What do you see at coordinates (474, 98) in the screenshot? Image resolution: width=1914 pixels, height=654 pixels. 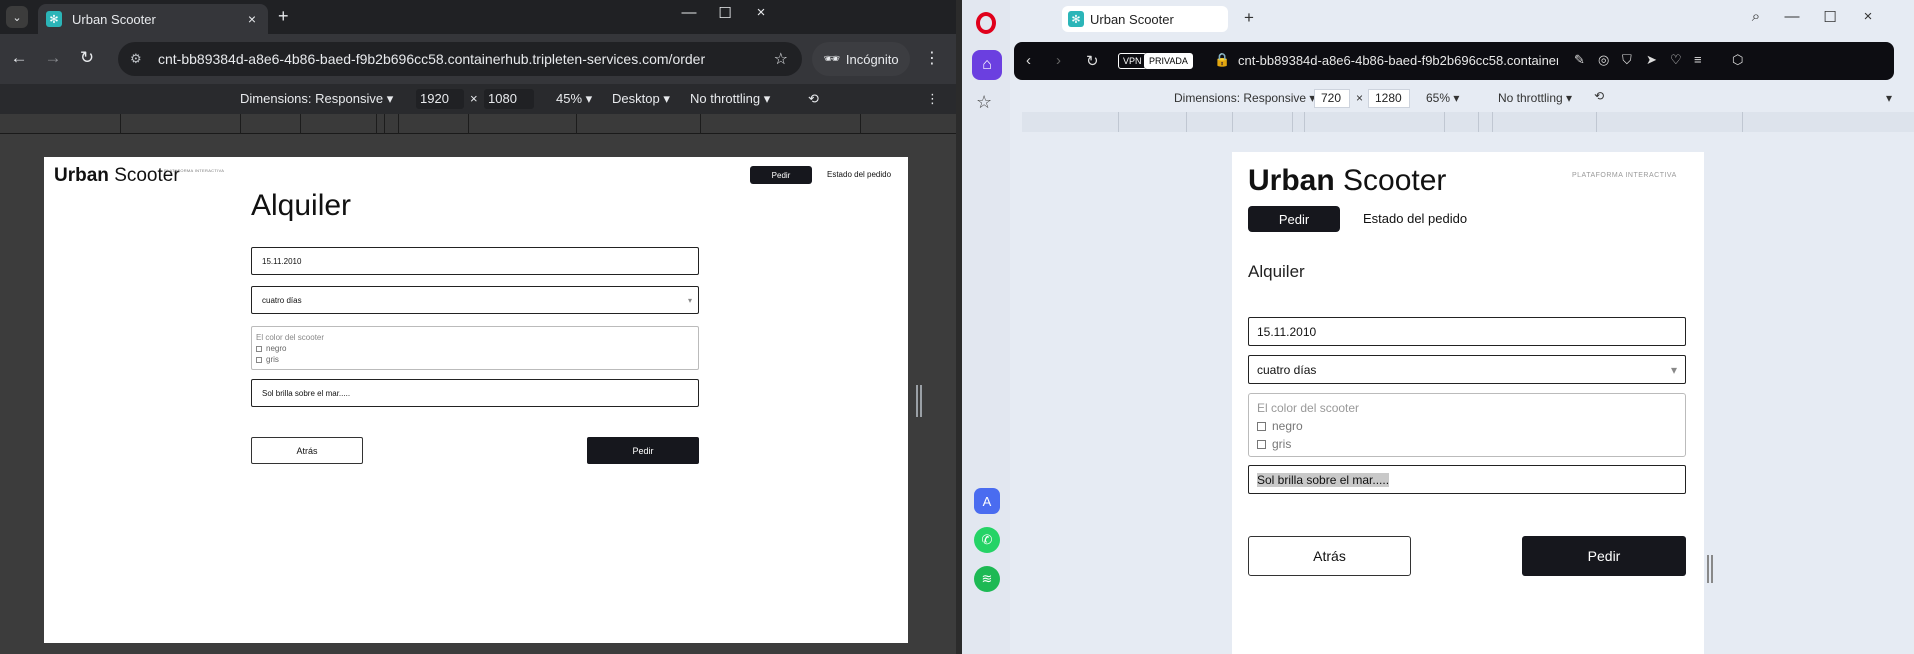 I see `times-sign: ×` at bounding box center [474, 98].